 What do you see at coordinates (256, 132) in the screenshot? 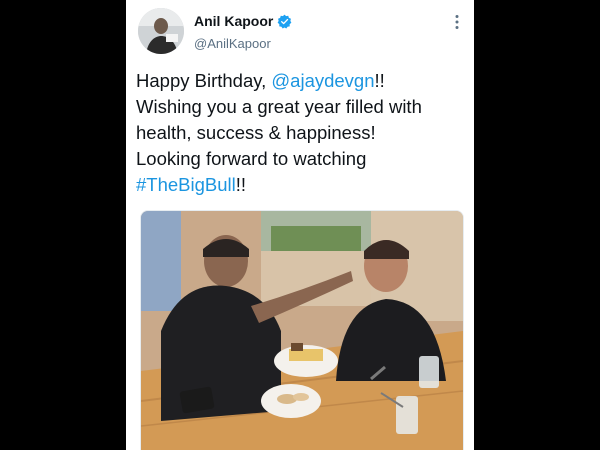
I see `tweet-line-3: health, success & happiness!` at bounding box center [256, 132].